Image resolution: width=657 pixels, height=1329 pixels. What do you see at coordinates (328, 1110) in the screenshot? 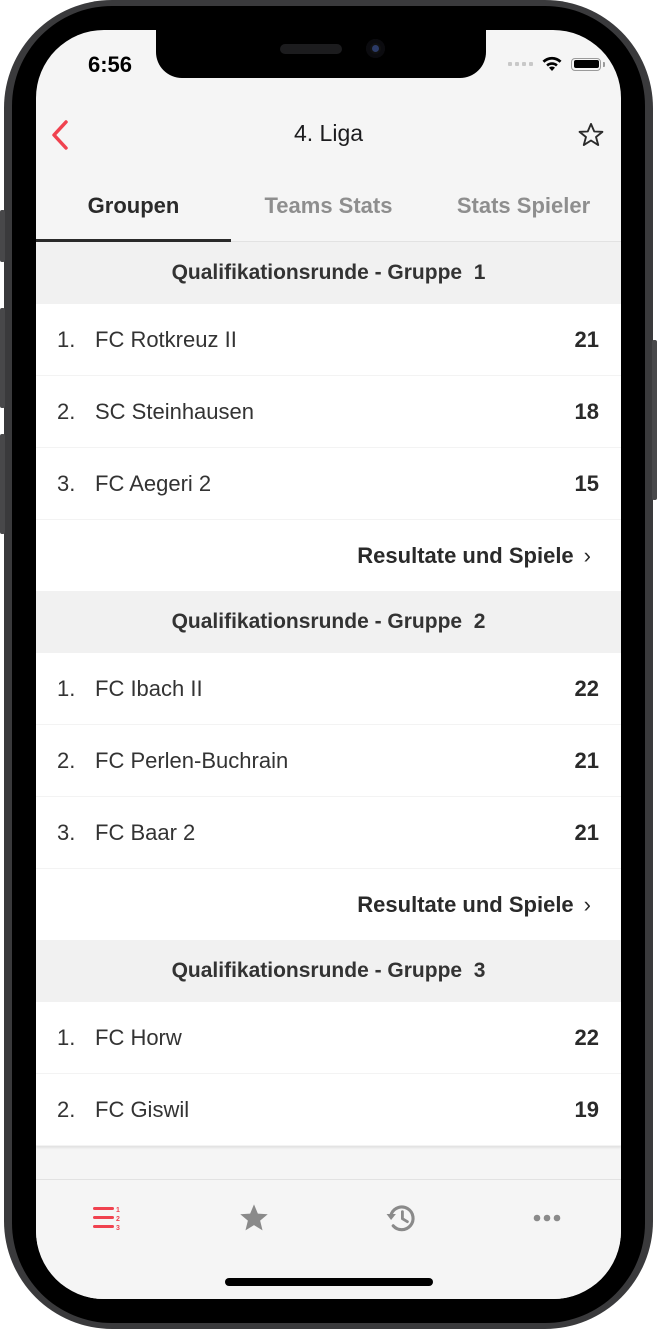
I see `team-row: 2. FC Giswil 19` at bounding box center [328, 1110].